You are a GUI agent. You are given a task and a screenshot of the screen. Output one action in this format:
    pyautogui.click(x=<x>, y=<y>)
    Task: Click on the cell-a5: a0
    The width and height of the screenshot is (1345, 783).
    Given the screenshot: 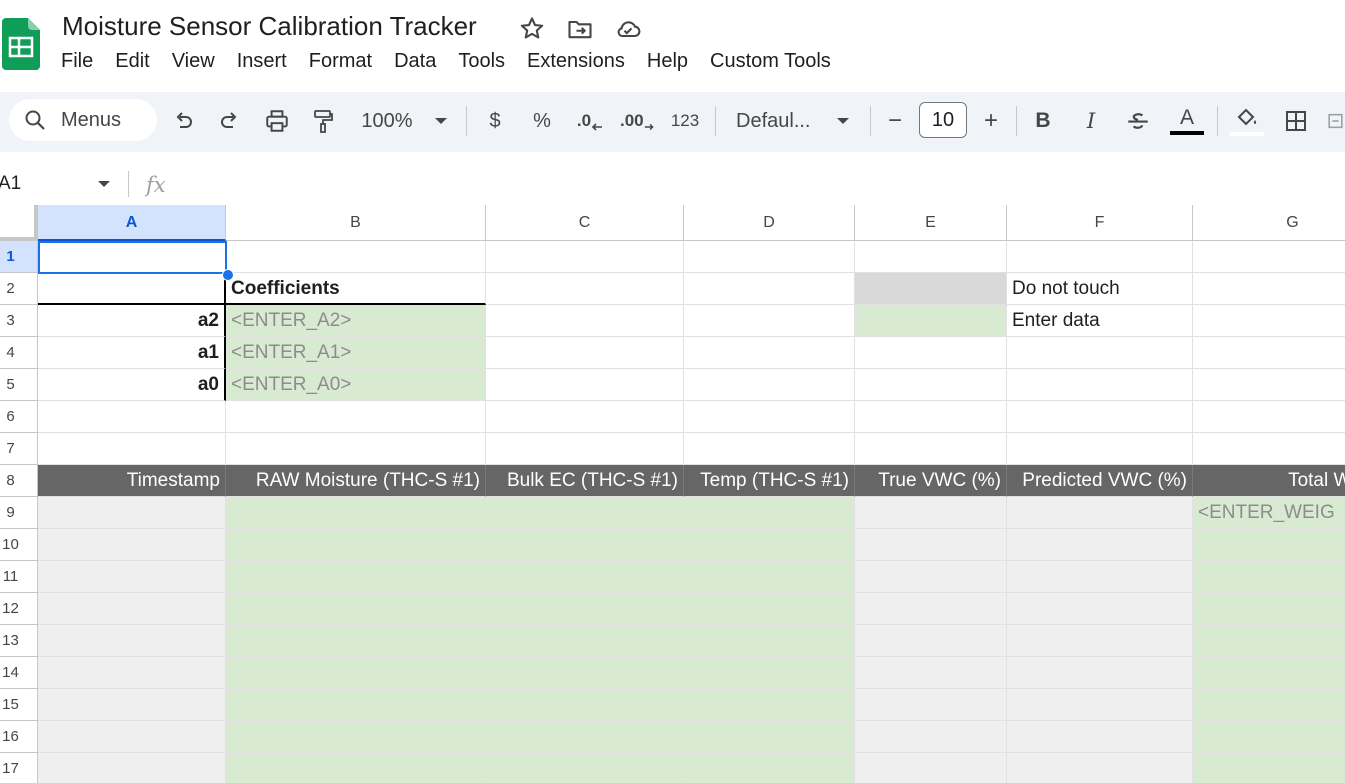 What is the action you would take?
    pyautogui.click(x=132, y=385)
    